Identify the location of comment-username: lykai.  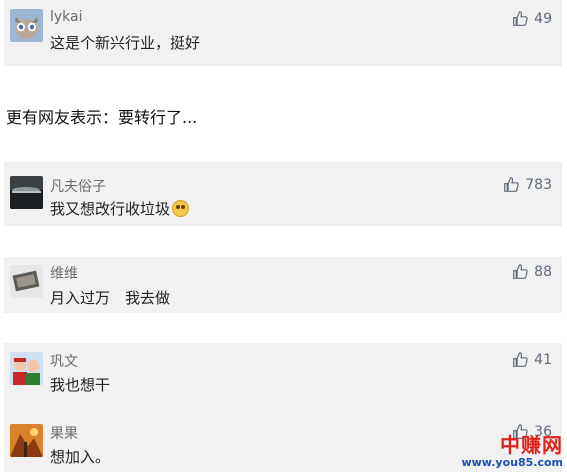
(66, 17).